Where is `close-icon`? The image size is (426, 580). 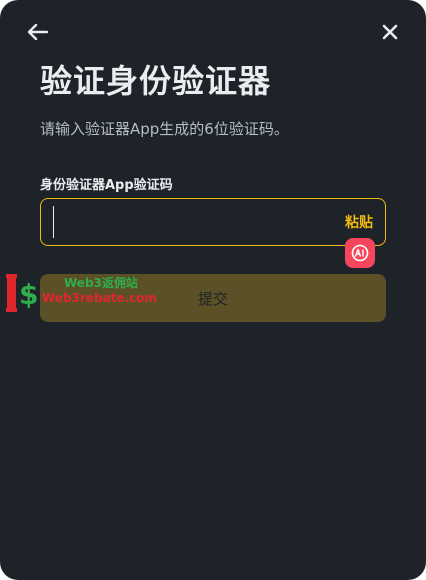 close-icon is located at coordinates (390, 32).